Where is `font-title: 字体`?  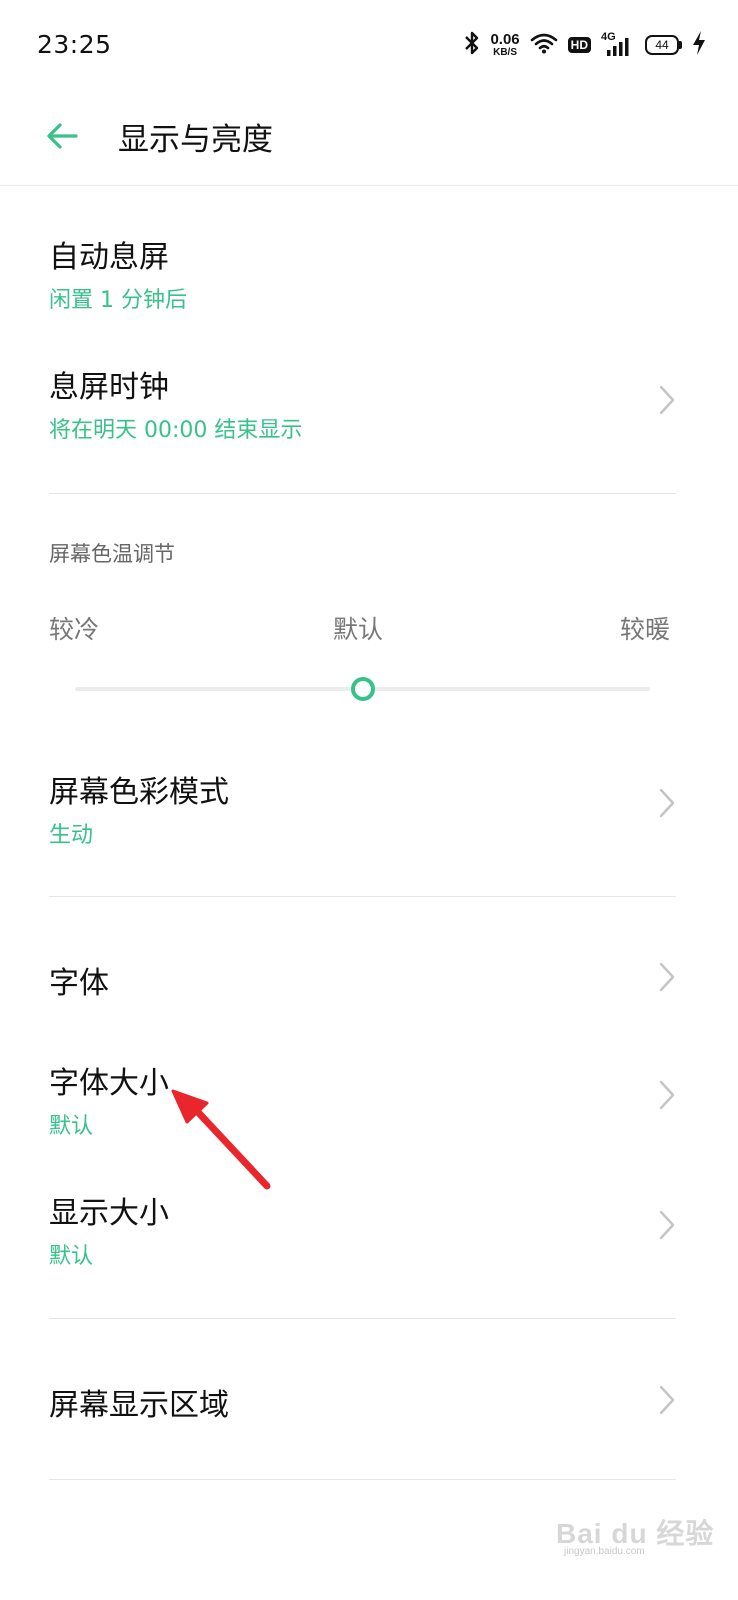 font-title: 字体 is located at coordinates (79, 983).